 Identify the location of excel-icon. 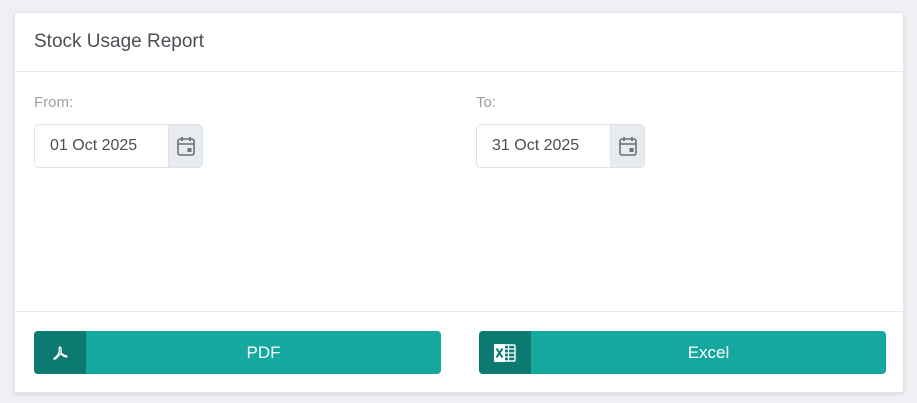
(505, 352).